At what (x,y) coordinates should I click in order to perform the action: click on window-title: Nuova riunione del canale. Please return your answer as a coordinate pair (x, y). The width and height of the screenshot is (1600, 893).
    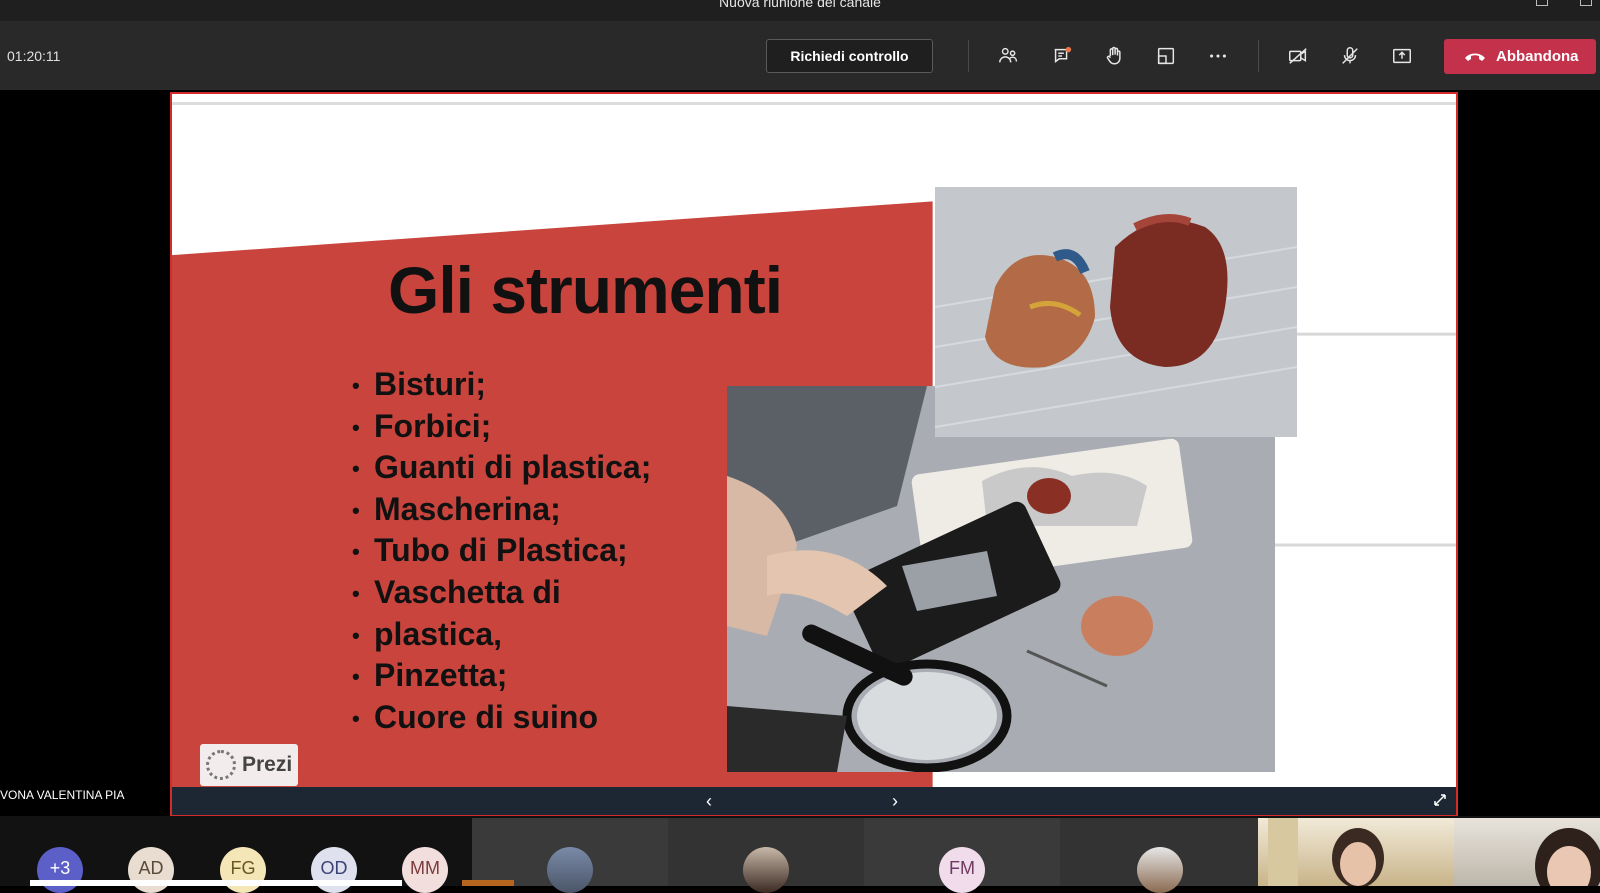
    Looking at the image, I should click on (800, 5).